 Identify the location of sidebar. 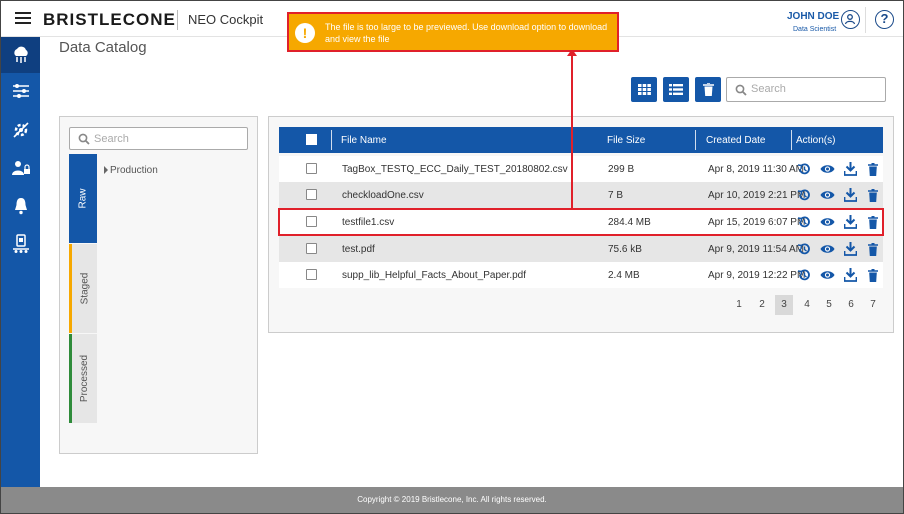
(20, 262).